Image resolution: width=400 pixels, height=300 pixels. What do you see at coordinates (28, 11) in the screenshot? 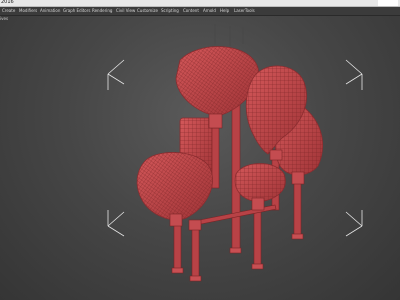
I see `menu-item-modifiers: Modifiers` at bounding box center [28, 11].